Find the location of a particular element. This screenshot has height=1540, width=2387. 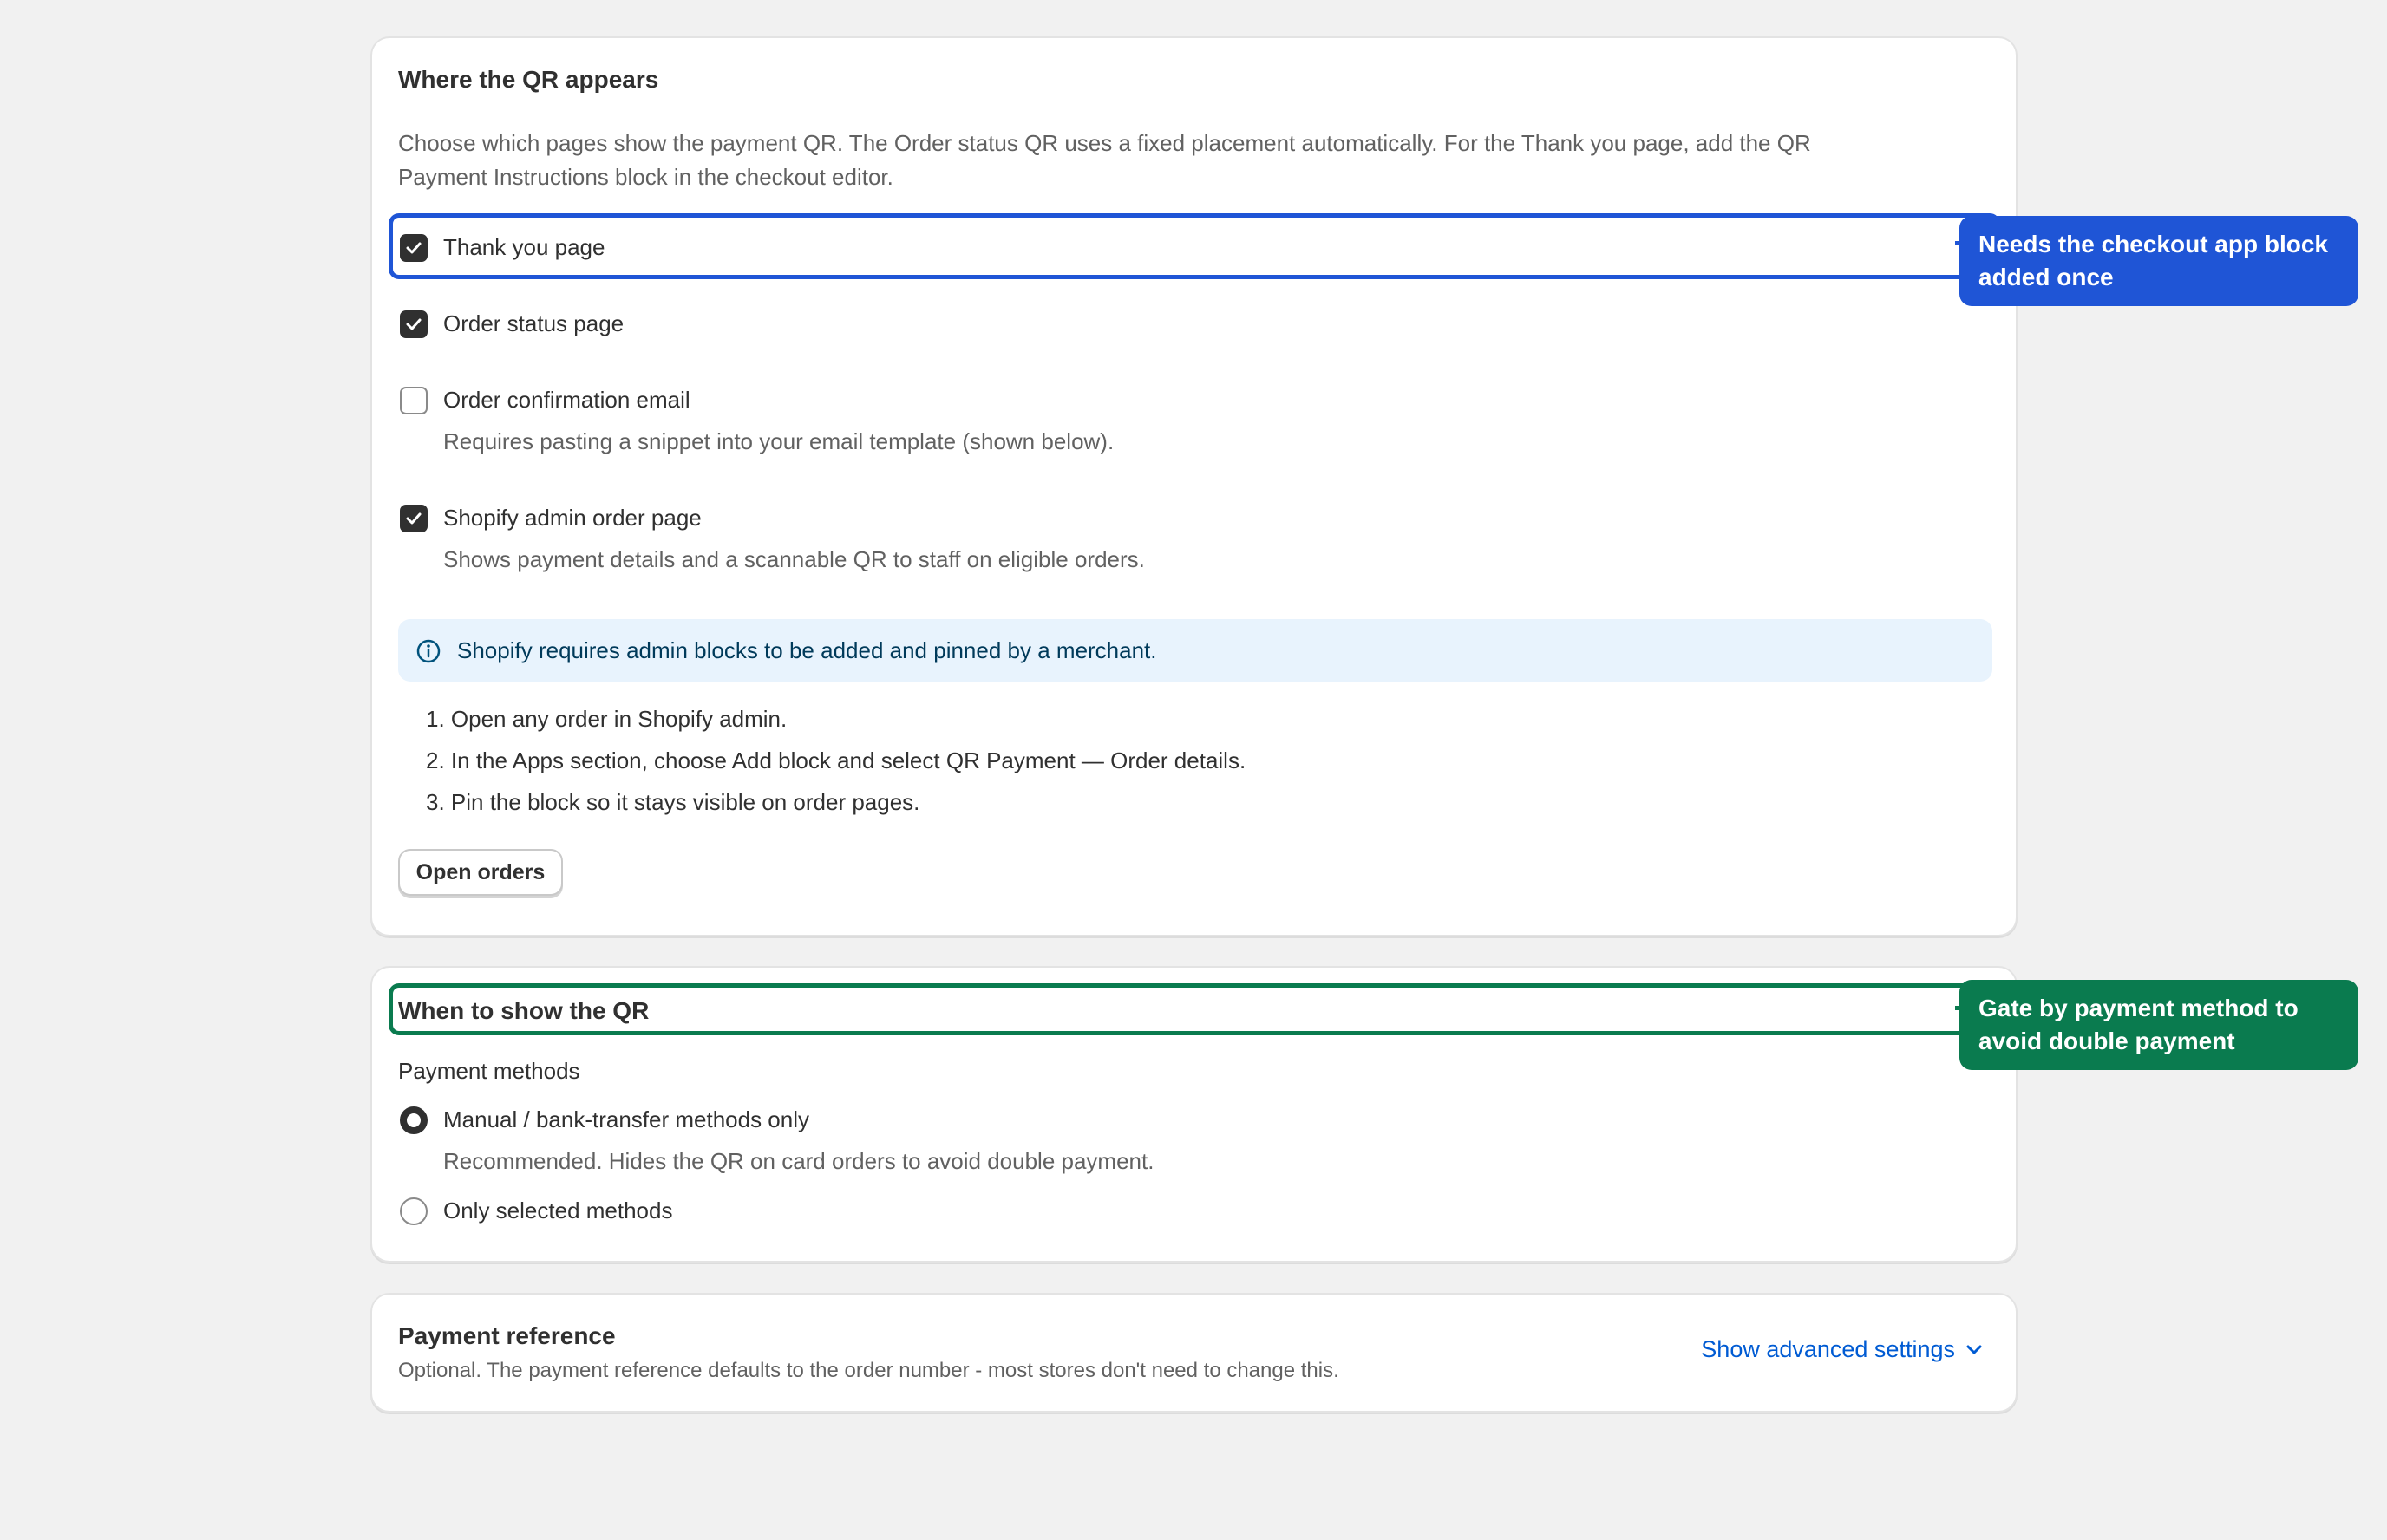

order-confirmation-email-label: Order confirmation email is located at coordinates (566, 400).